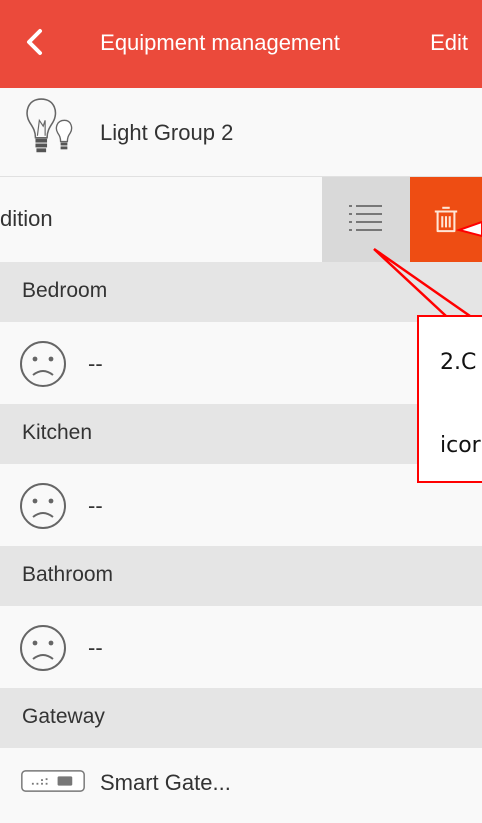 The height and width of the screenshot is (823, 482). I want to click on app-header: Equipment management Edit, so click(241, 44).